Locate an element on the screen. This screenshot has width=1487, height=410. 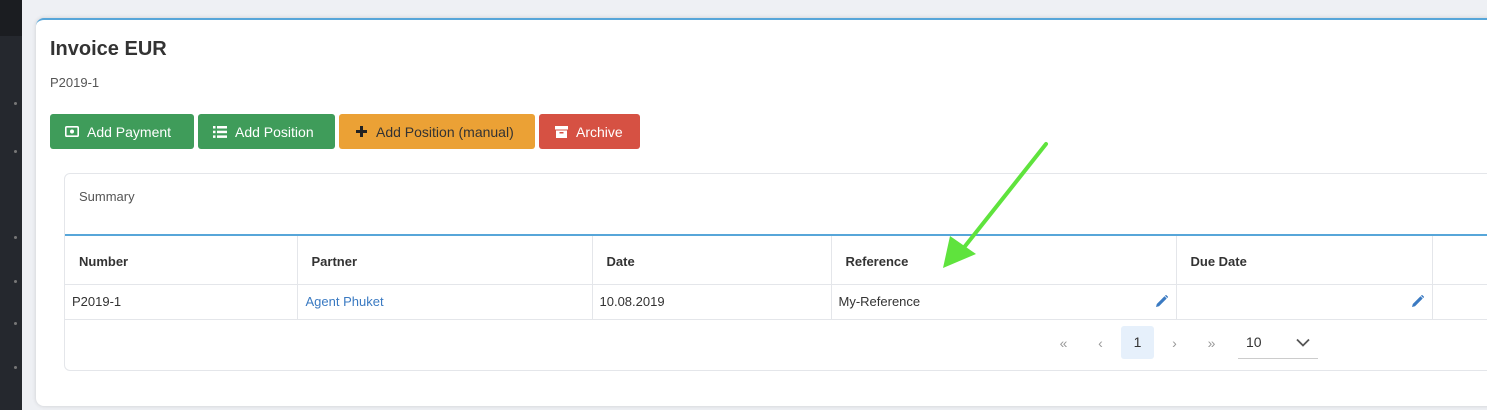
page-size-value: 10 is located at coordinates (1254, 342).